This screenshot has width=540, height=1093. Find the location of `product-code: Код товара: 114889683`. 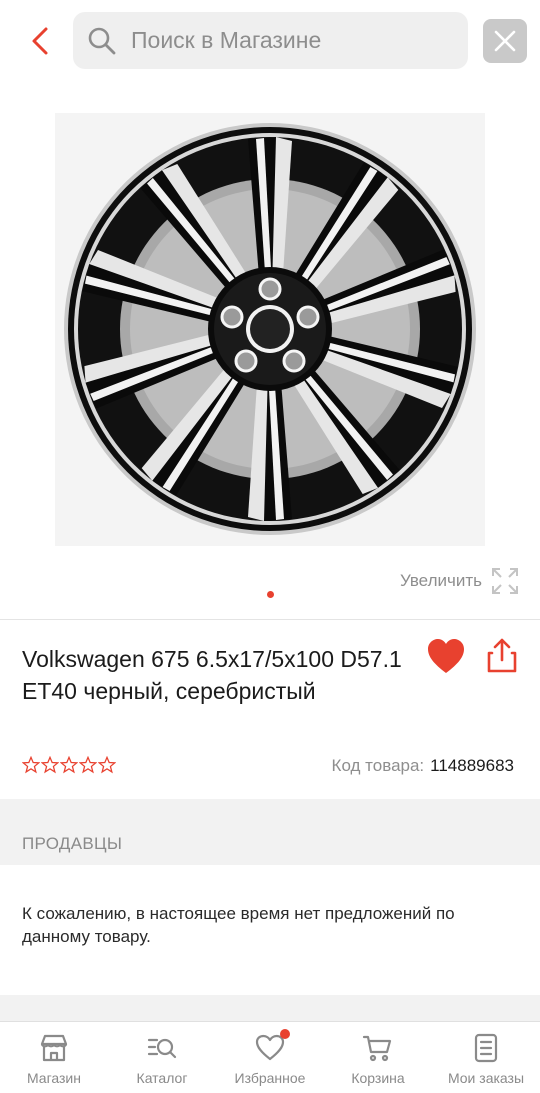

product-code: Код товара: 114889683 is located at coordinates (423, 766).